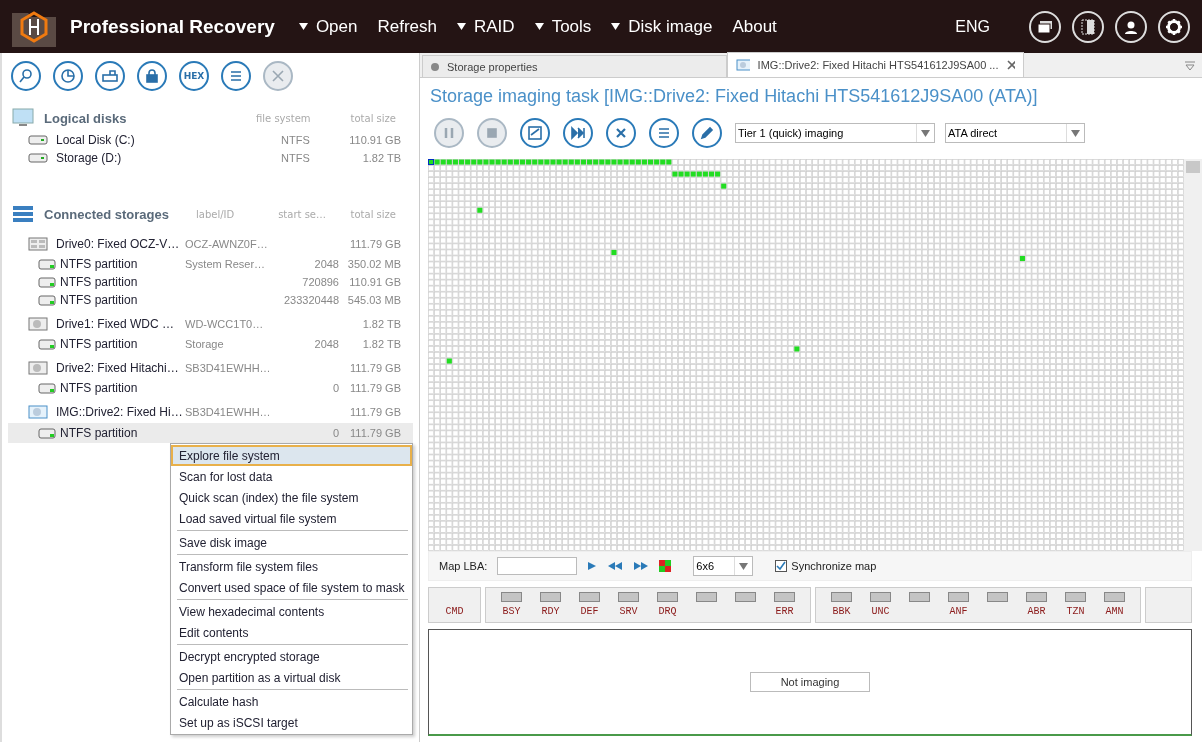 This screenshot has height=742, width=1202. I want to click on menu-item: Open, so click(328, 26).